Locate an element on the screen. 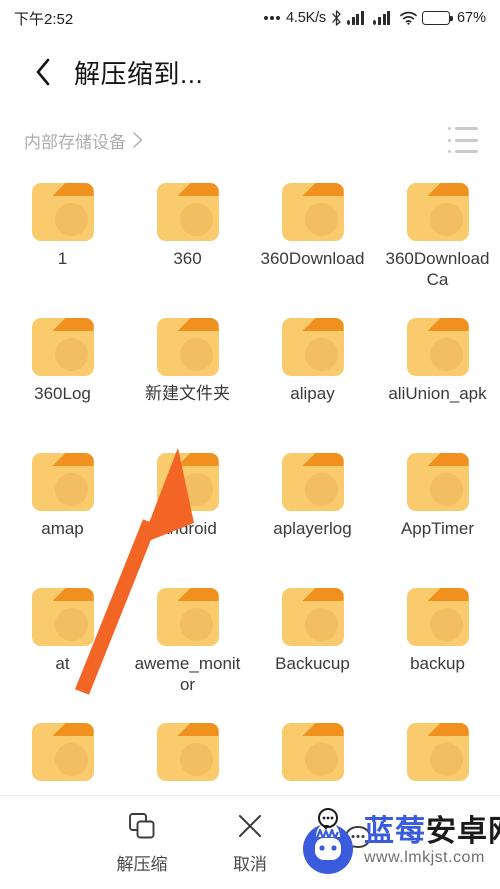 Image resolution: width=500 pixels, height=889 pixels. extract-button-label: 解压缩 is located at coordinates (142, 864).